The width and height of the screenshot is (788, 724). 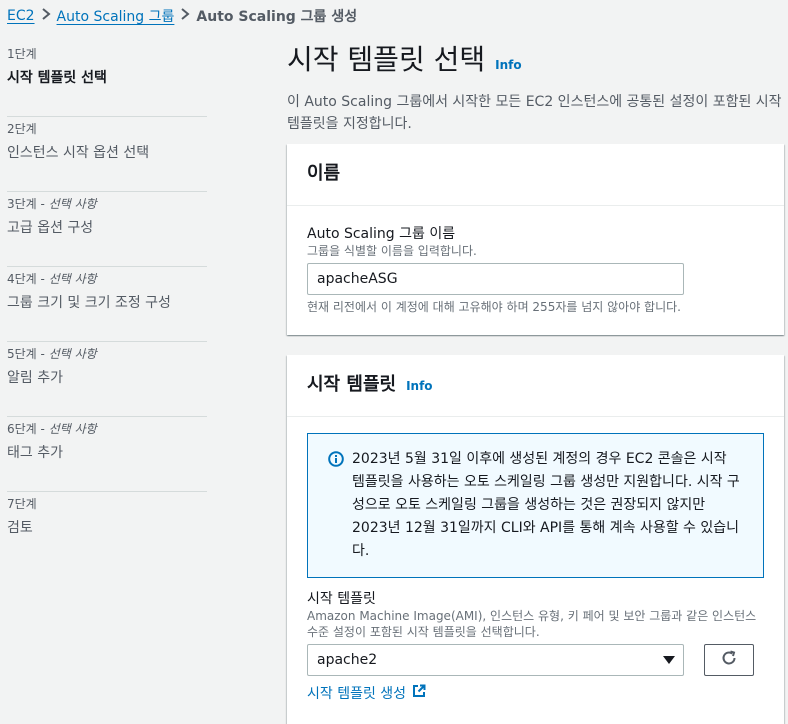 What do you see at coordinates (107, 379) in the screenshot?
I see `wizard-step-5: 5단계 - 선택 사항 알림 추가` at bounding box center [107, 379].